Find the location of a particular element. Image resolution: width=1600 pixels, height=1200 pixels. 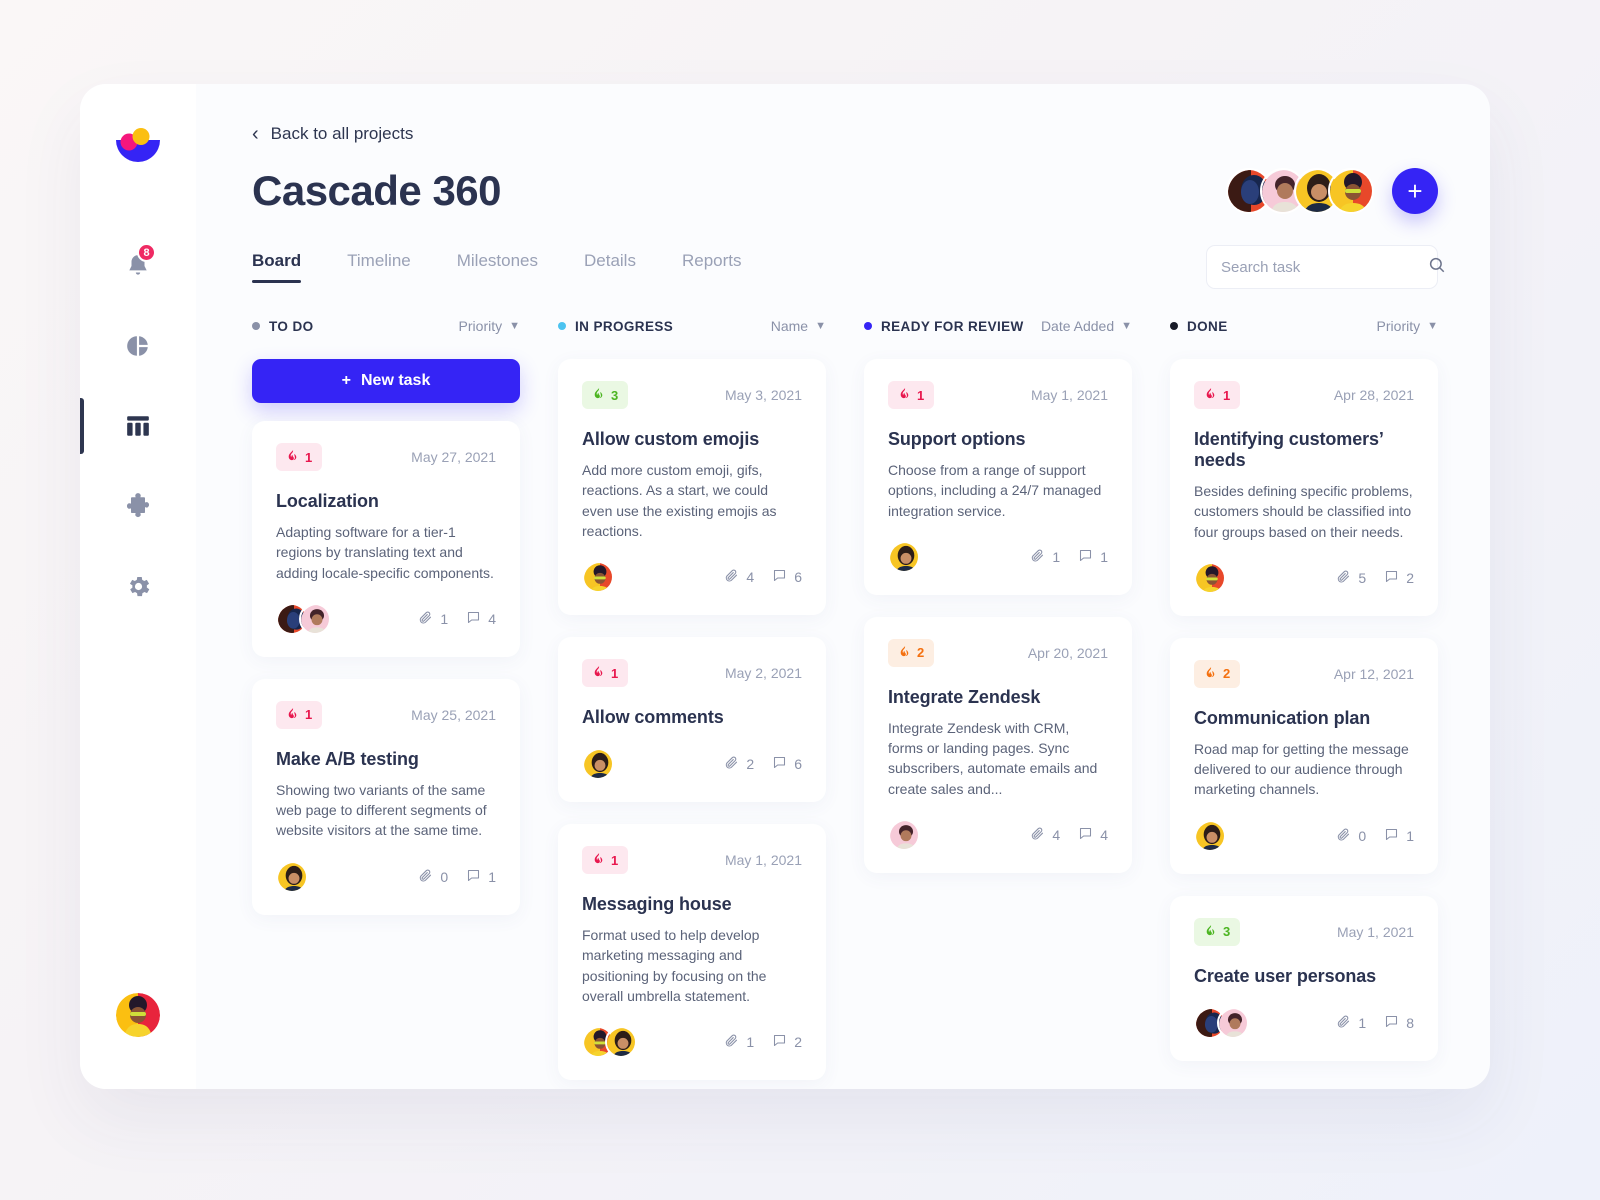

comment-value: 1 is located at coordinates (1104, 556).